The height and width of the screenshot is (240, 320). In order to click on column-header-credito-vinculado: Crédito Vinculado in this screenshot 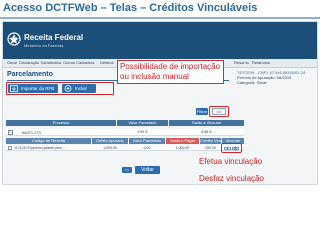, I will do `click(210, 141)`.